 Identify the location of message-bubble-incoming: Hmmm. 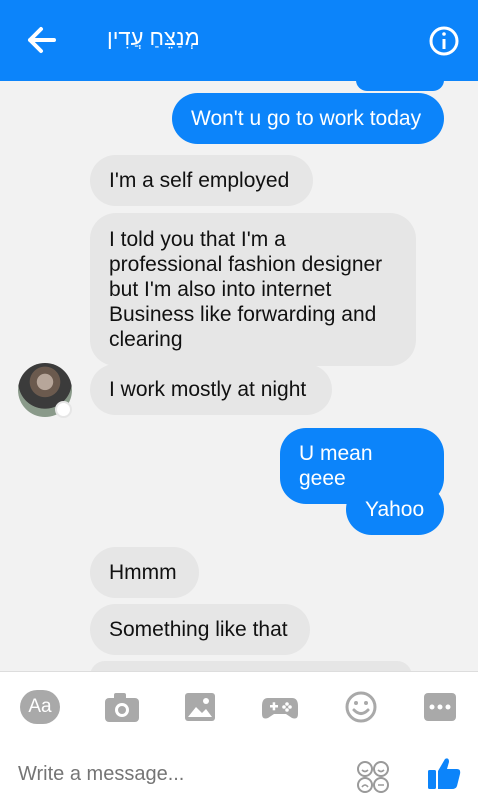
(144, 572).